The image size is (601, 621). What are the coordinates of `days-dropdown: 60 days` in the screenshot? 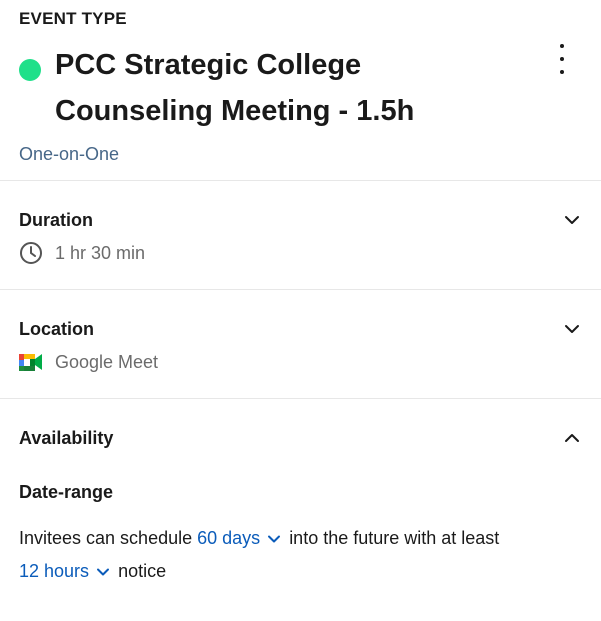 It's located at (240, 538).